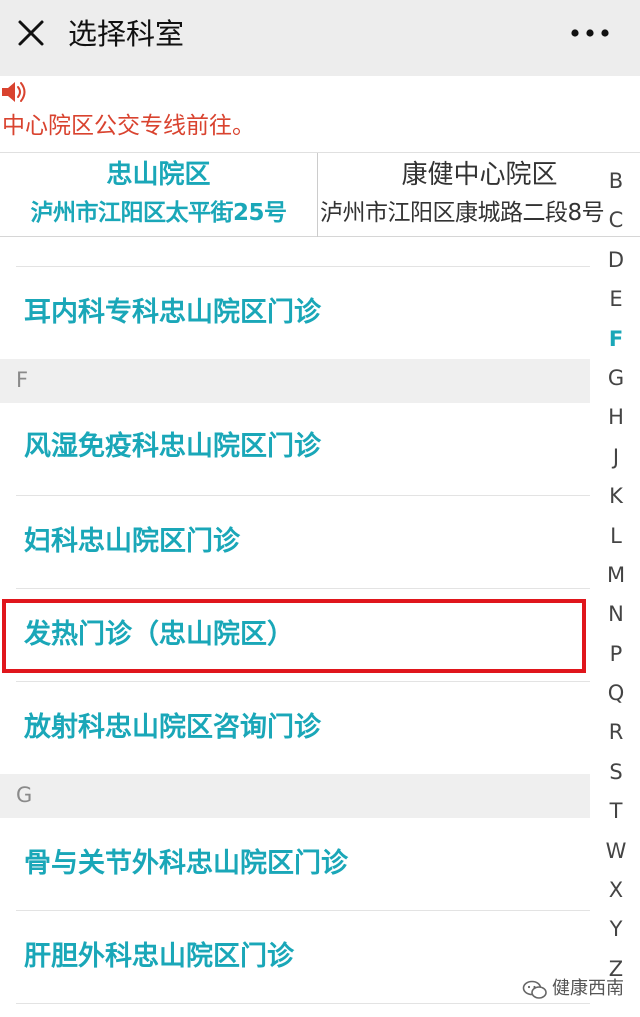  I want to click on campus-tabs: 忠山院区 泸州市江阳区太平街25号 康健中心院区 泸州市江阳区康城路二段8号, so click(320, 195).